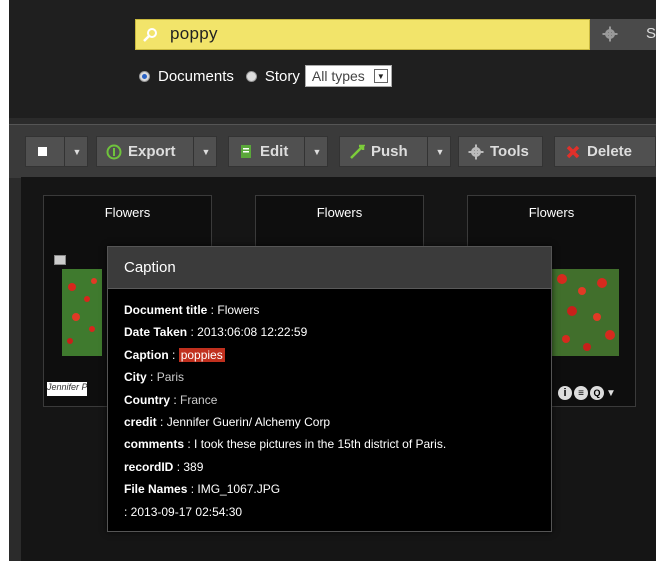 The height and width of the screenshot is (561, 656). I want to click on tools-button: Tools, so click(500, 151).